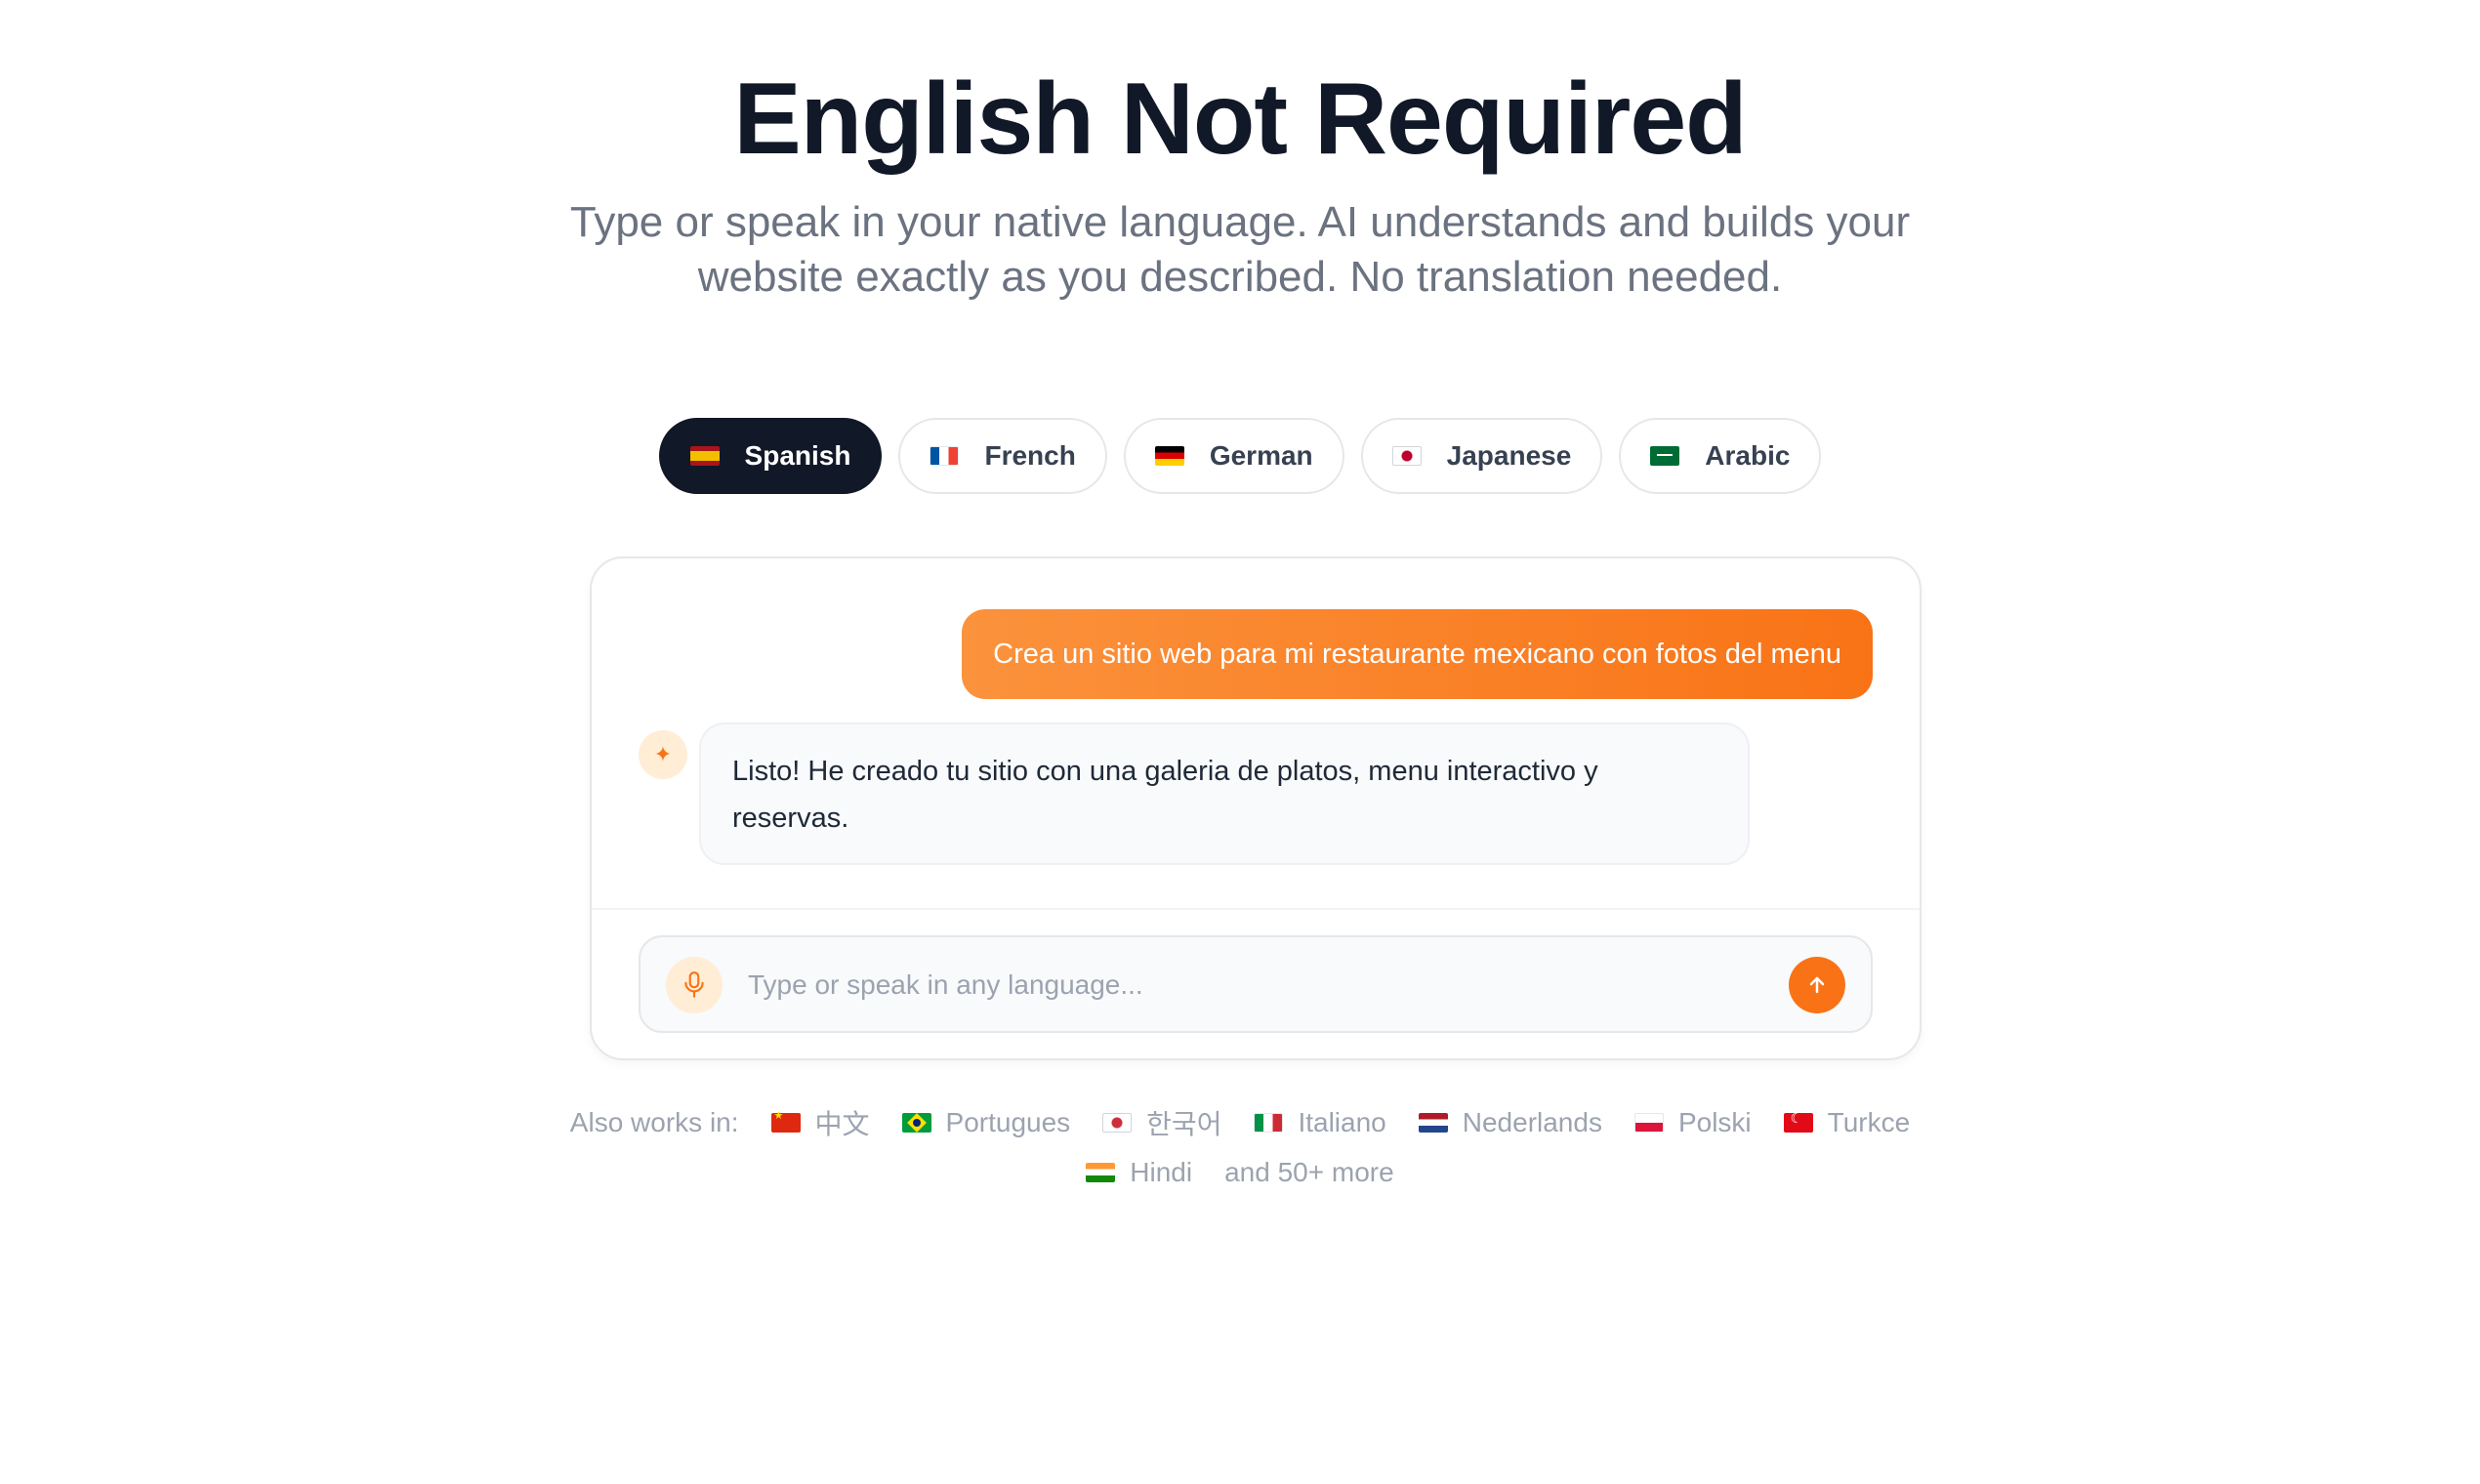  I want to click on arrow-up-icon, so click(1817, 985).